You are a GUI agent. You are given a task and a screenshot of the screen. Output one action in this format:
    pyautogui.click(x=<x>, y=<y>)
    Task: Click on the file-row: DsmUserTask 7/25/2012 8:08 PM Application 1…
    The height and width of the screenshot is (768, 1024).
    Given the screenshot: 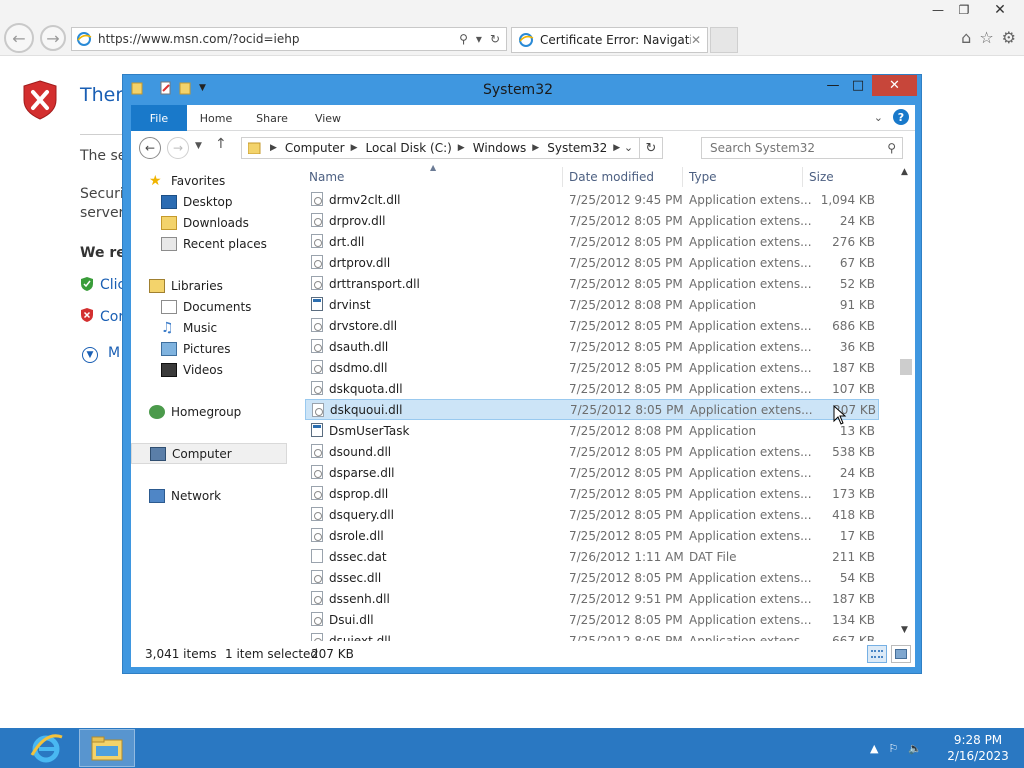 What is the action you would take?
    pyautogui.click(x=592, y=430)
    